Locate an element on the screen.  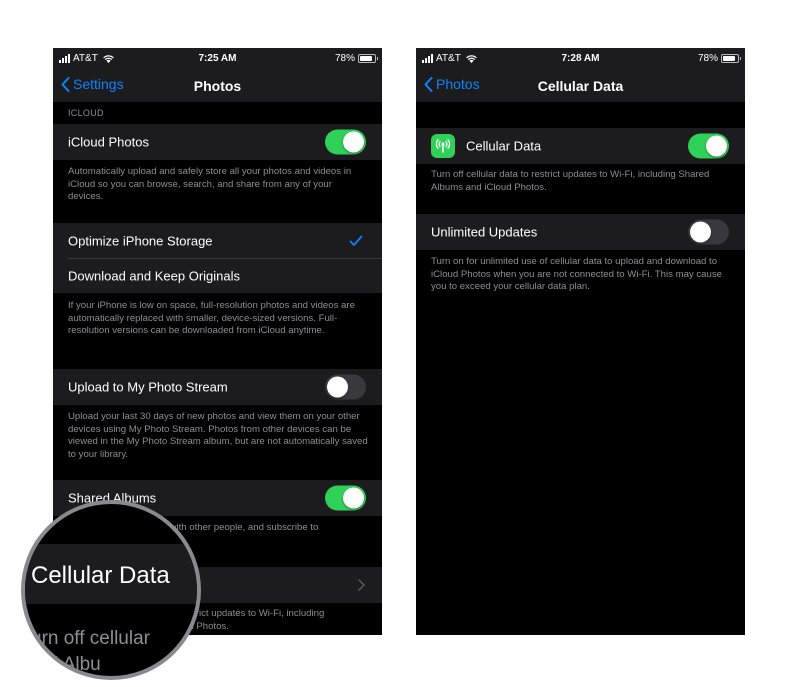
photo-stream-label: Upload to My Photo Stream is located at coordinates (148, 387).